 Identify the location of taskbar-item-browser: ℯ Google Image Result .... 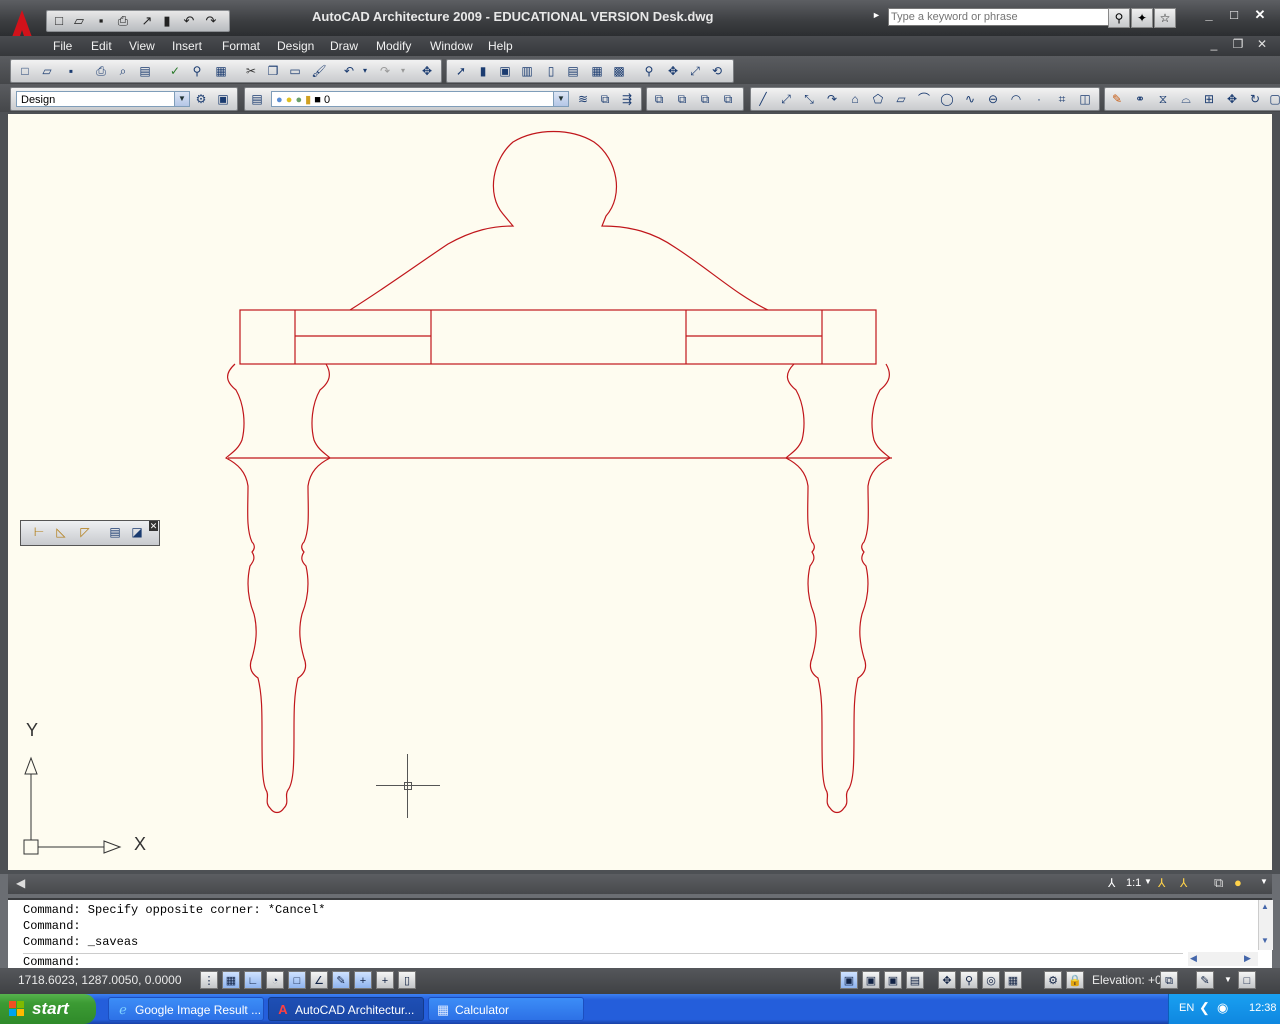
(186, 1009).